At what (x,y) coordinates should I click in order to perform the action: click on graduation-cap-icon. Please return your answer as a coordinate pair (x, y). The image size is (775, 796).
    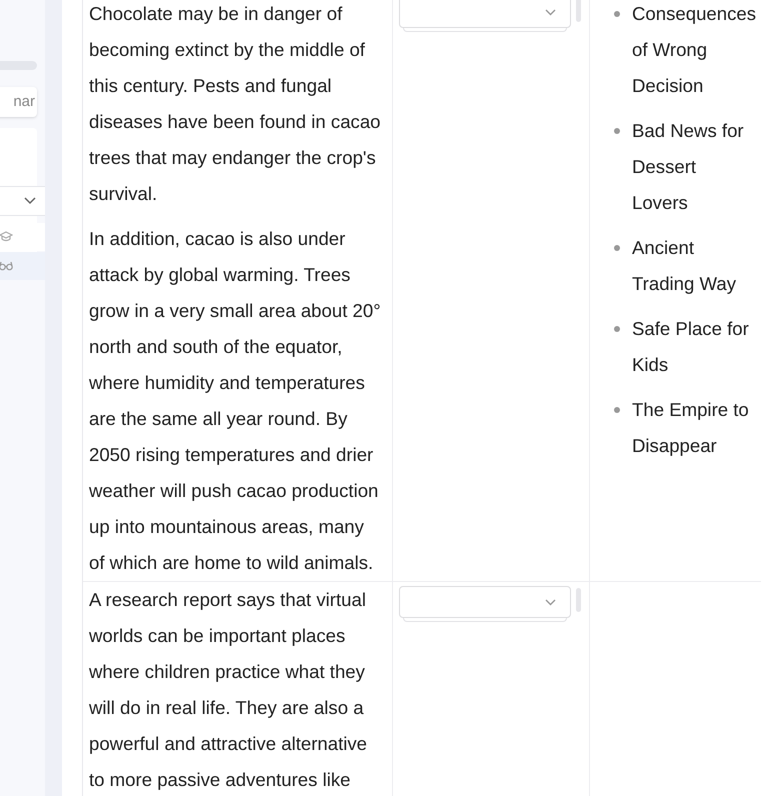
    Looking at the image, I should click on (6, 237).